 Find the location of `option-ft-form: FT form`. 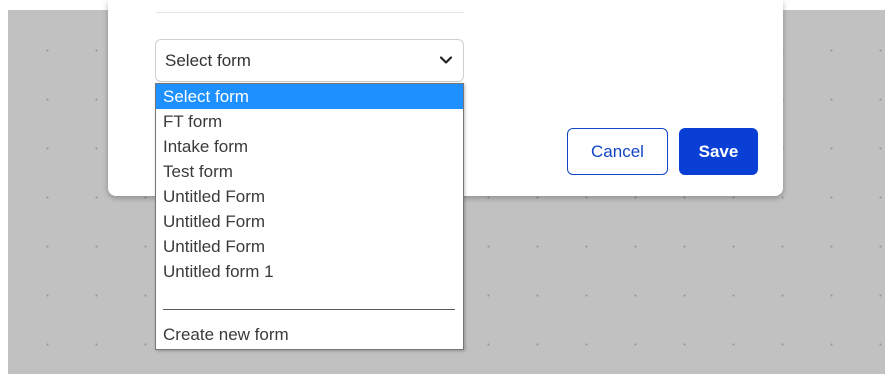

option-ft-form: FT form is located at coordinates (309, 121).